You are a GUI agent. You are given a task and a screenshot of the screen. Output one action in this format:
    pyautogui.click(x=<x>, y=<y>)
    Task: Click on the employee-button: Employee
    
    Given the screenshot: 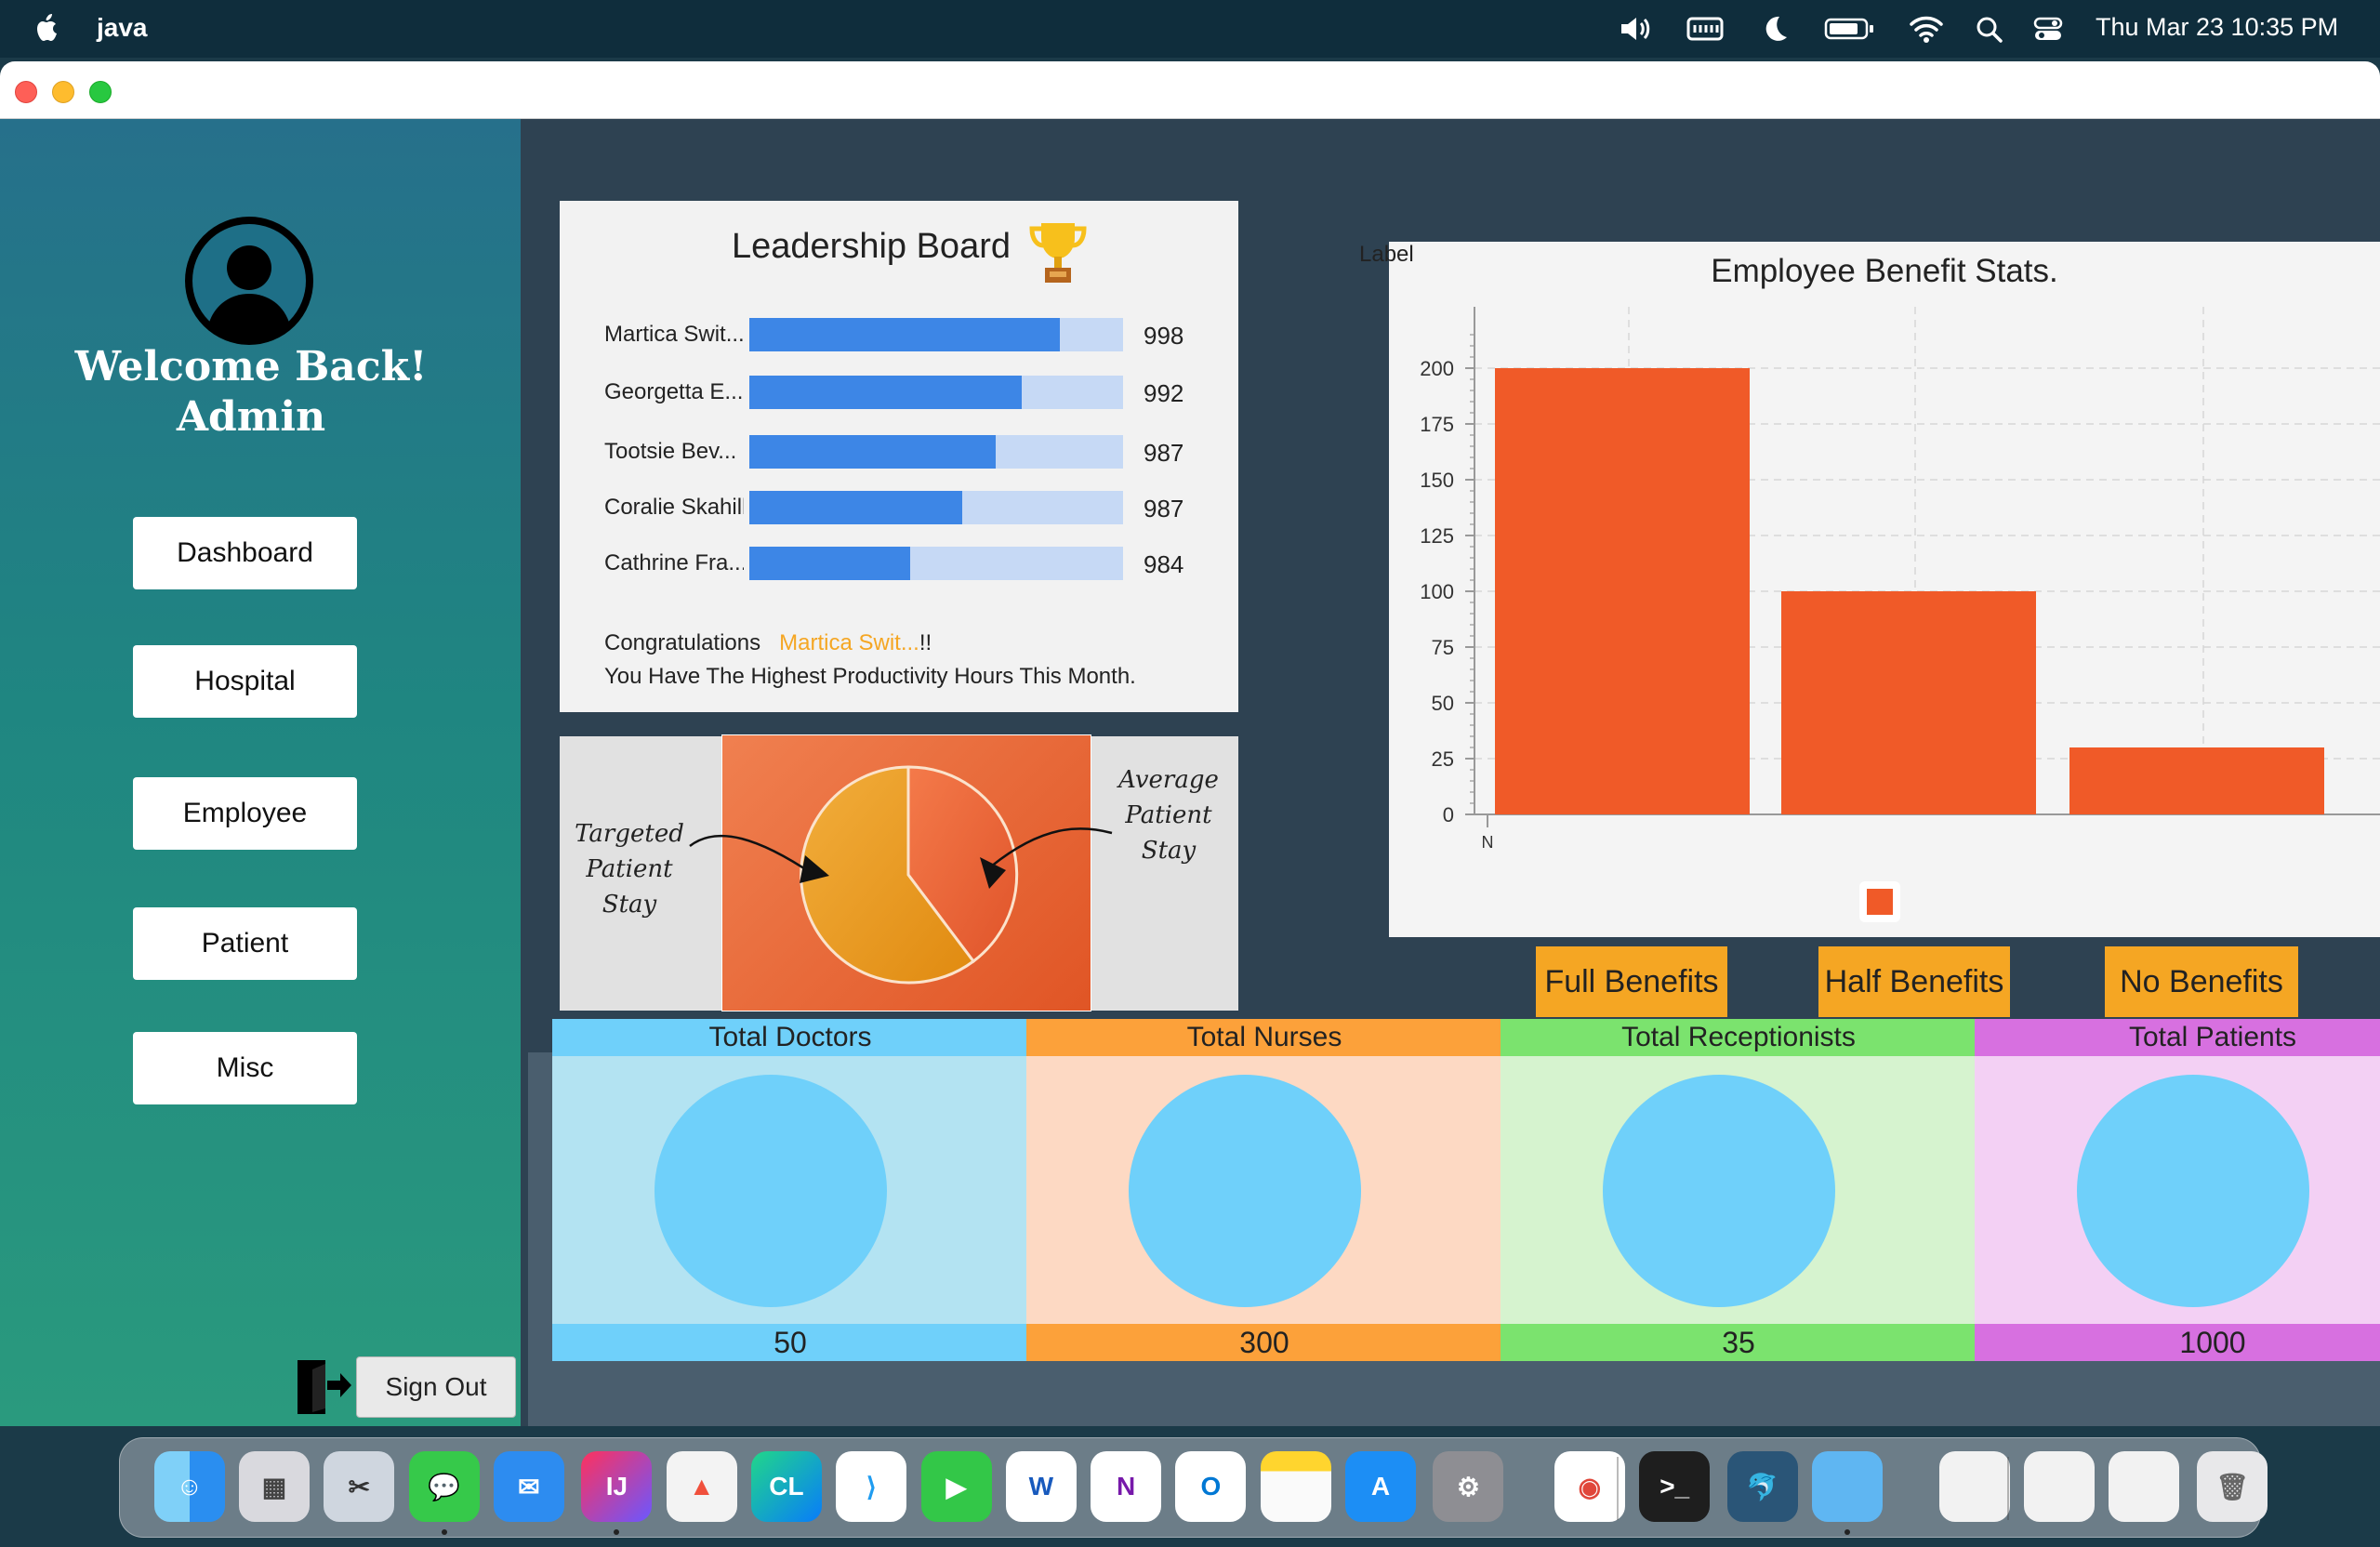 What is the action you would take?
    pyautogui.click(x=245, y=813)
    